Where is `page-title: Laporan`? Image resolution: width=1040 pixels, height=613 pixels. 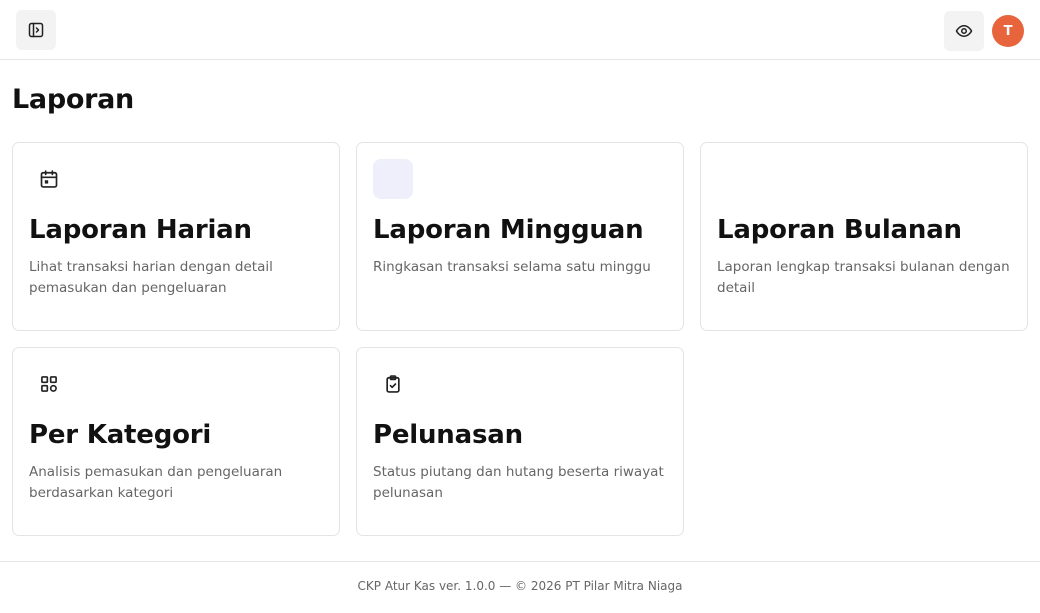
page-title: Laporan is located at coordinates (73, 99).